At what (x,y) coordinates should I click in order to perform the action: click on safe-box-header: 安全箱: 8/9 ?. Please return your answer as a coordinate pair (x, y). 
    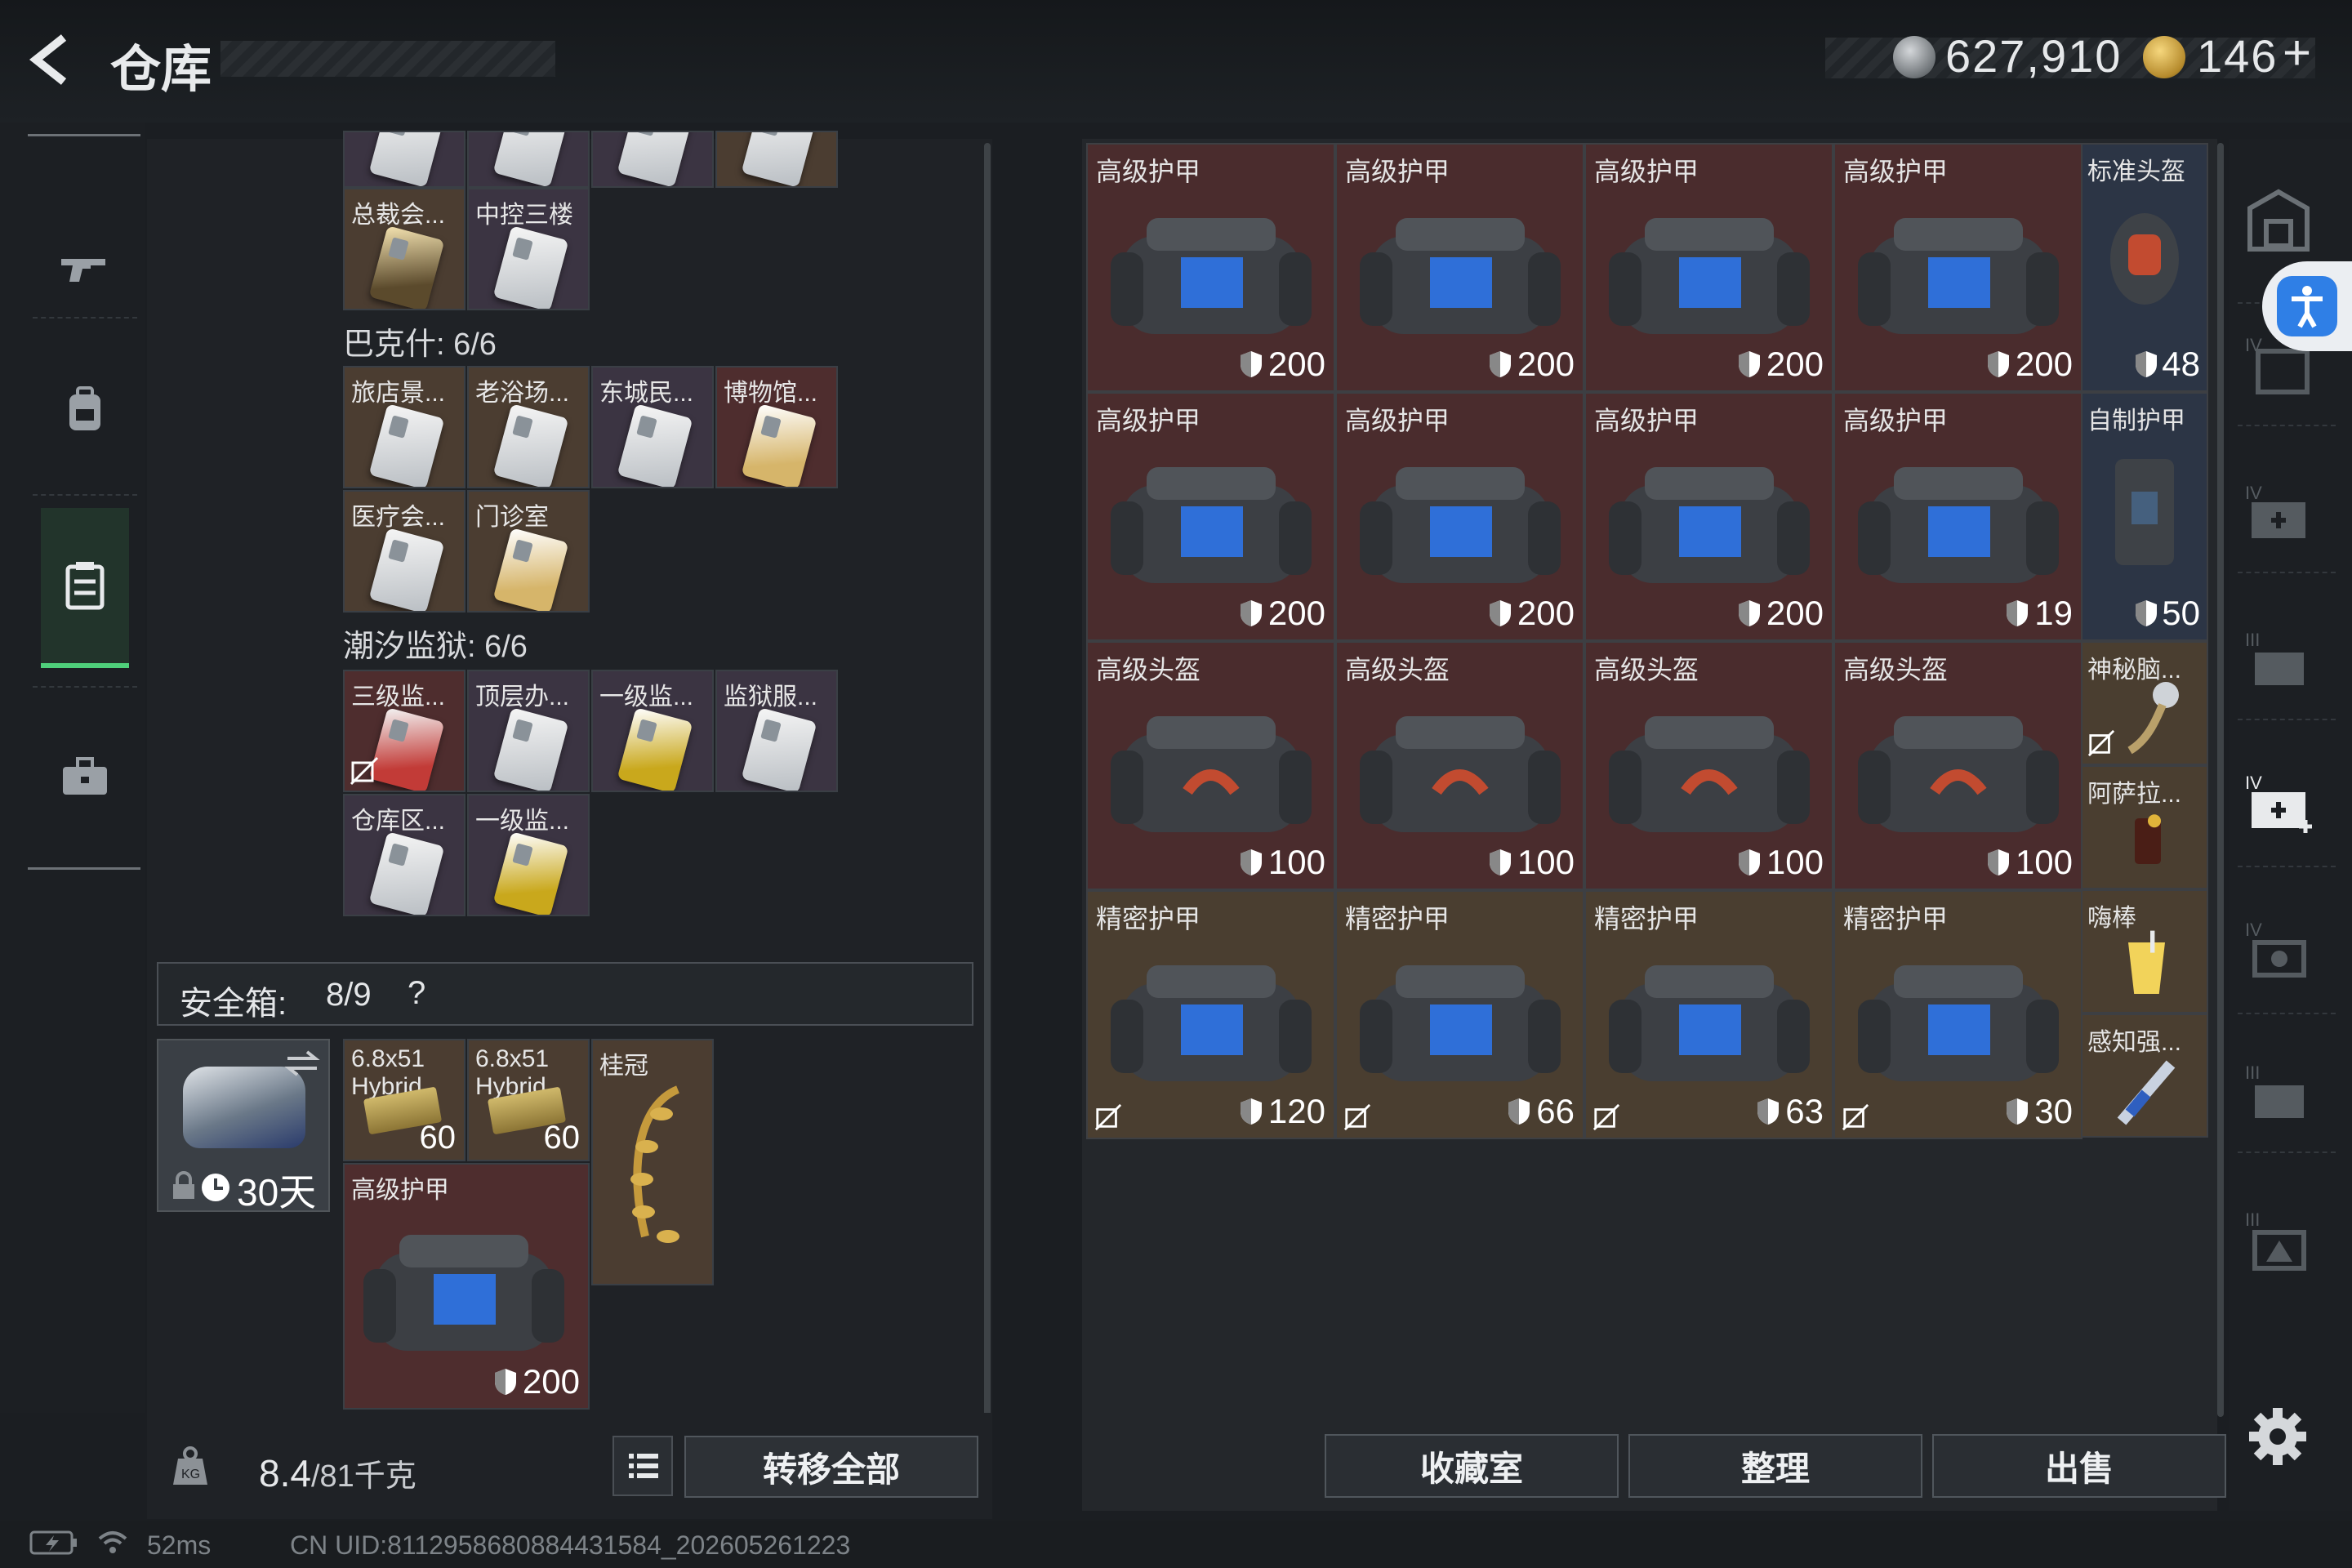
    Looking at the image, I should click on (565, 994).